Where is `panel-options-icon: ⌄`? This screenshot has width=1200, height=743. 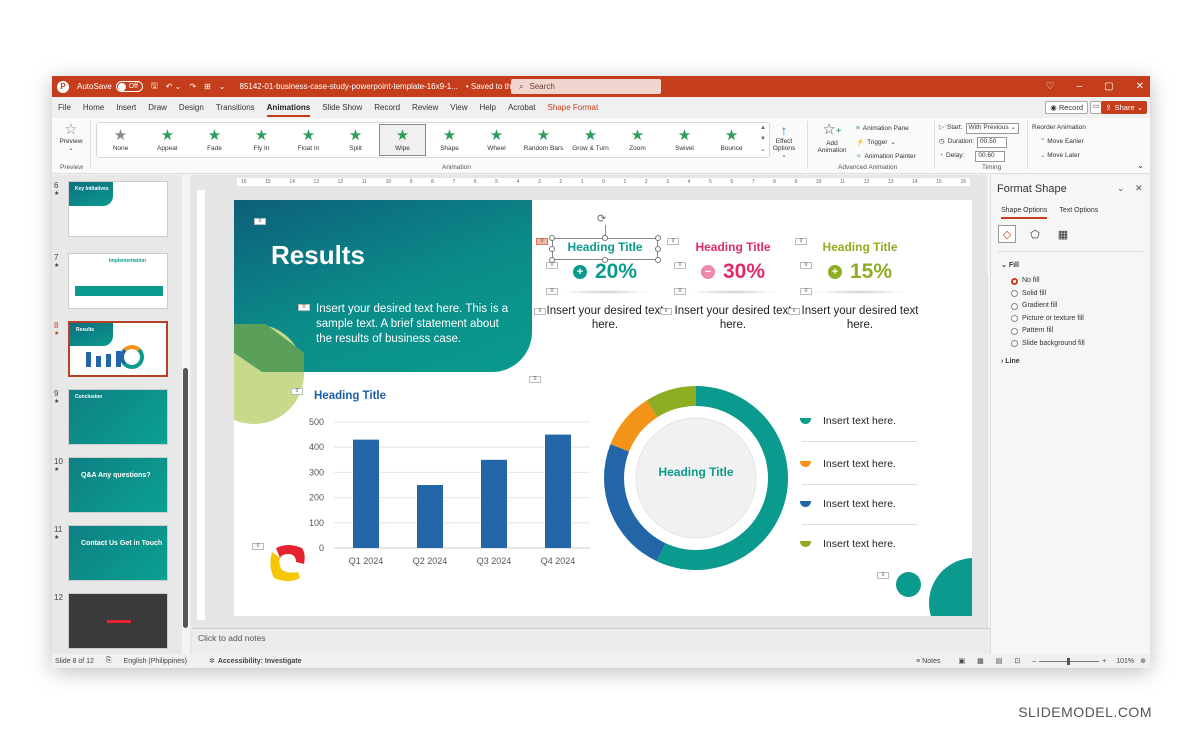 panel-options-icon: ⌄ is located at coordinates (1121, 188).